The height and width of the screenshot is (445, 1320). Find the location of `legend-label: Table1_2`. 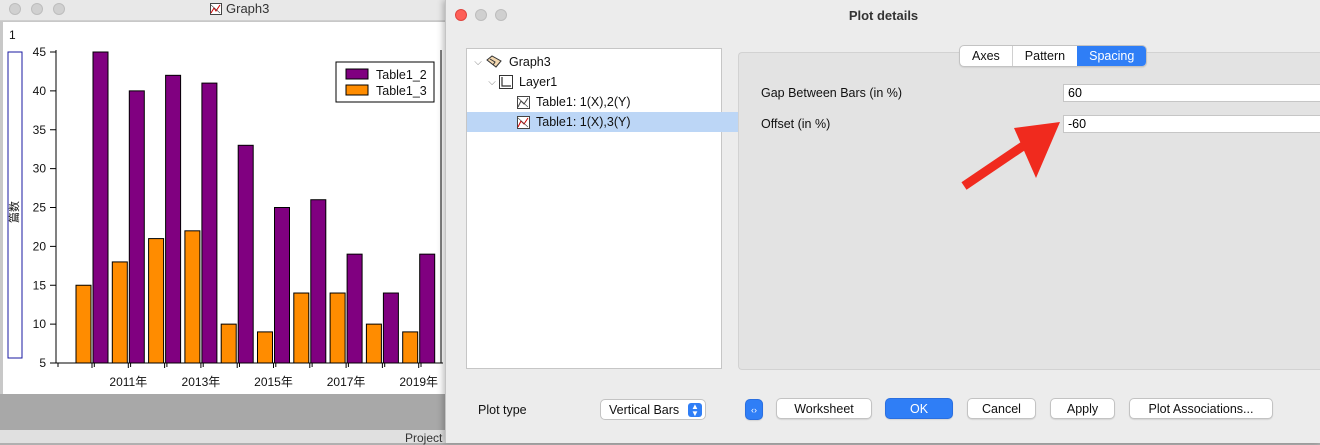

legend-label: Table1_2 is located at coordinates (401, 75).